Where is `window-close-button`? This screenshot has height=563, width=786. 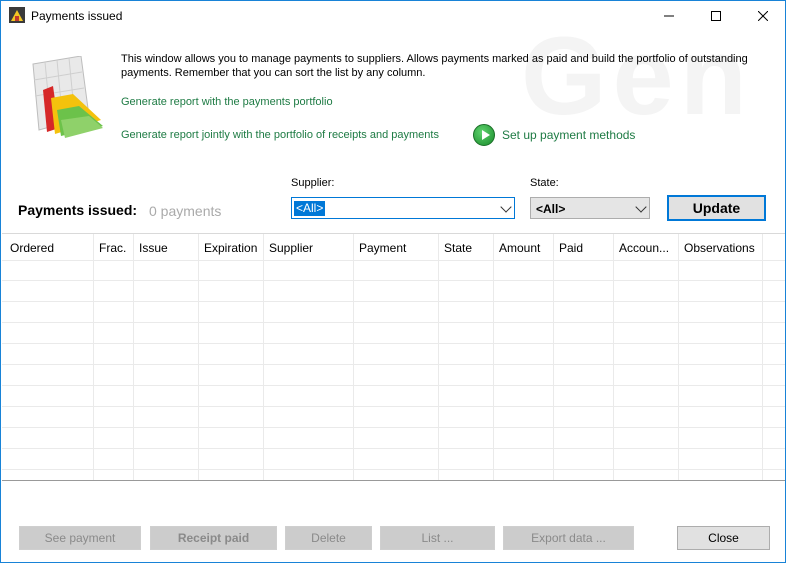
window-close-button is located at coordinates (763, 16).